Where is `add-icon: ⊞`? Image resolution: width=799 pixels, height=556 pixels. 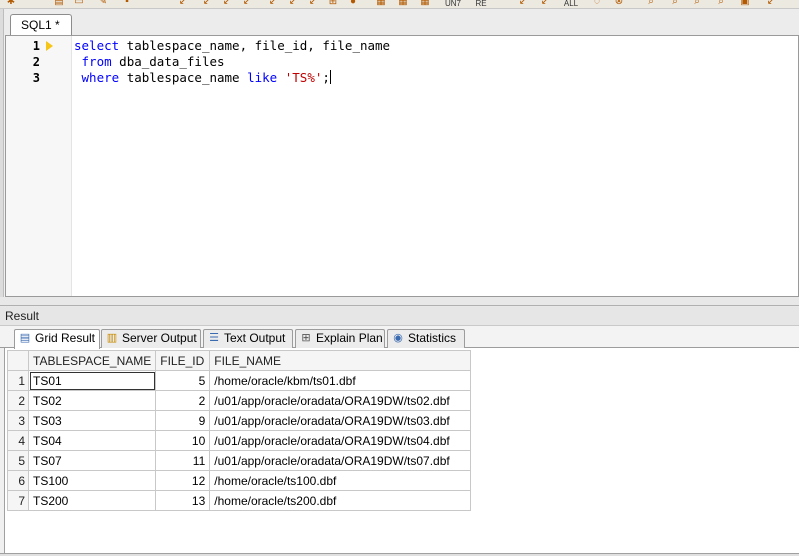 add-icon: ⊞ is located at coordinates (333, 4).